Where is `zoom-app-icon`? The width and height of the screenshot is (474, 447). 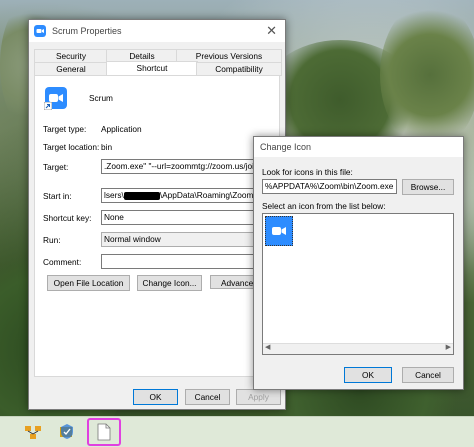
zoom-app-icon is located at coordinates (40, 31).